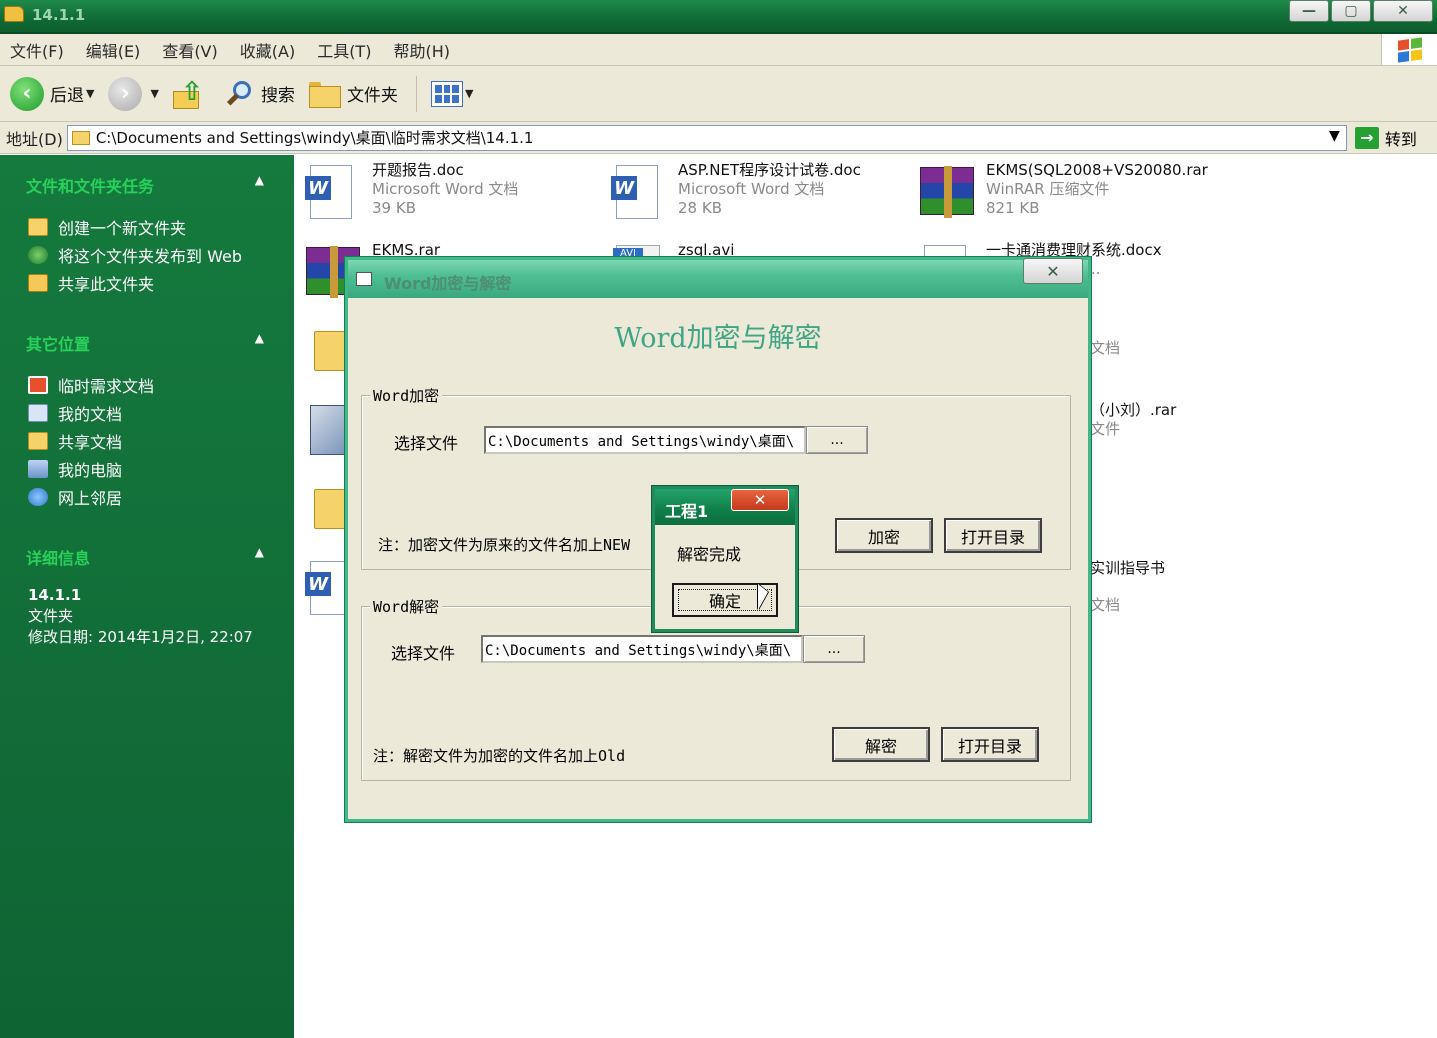 Image resolution: width=1437 pixels, height=1038 pixels. I want to click on views-dropdown-icon: ▼, so click(469, 93).